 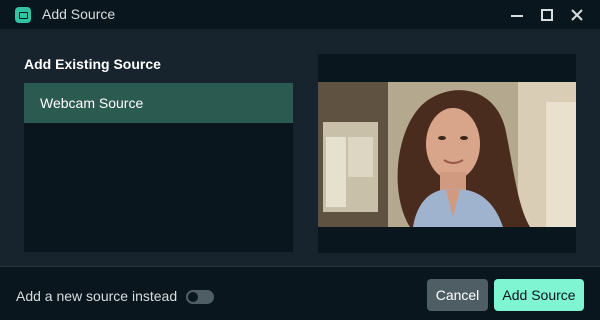 What do you see at coordinates (158, 103) in the screenshot?
I see `list-item-webcam-source: Webcam Source` at bounding box center [158, 103].